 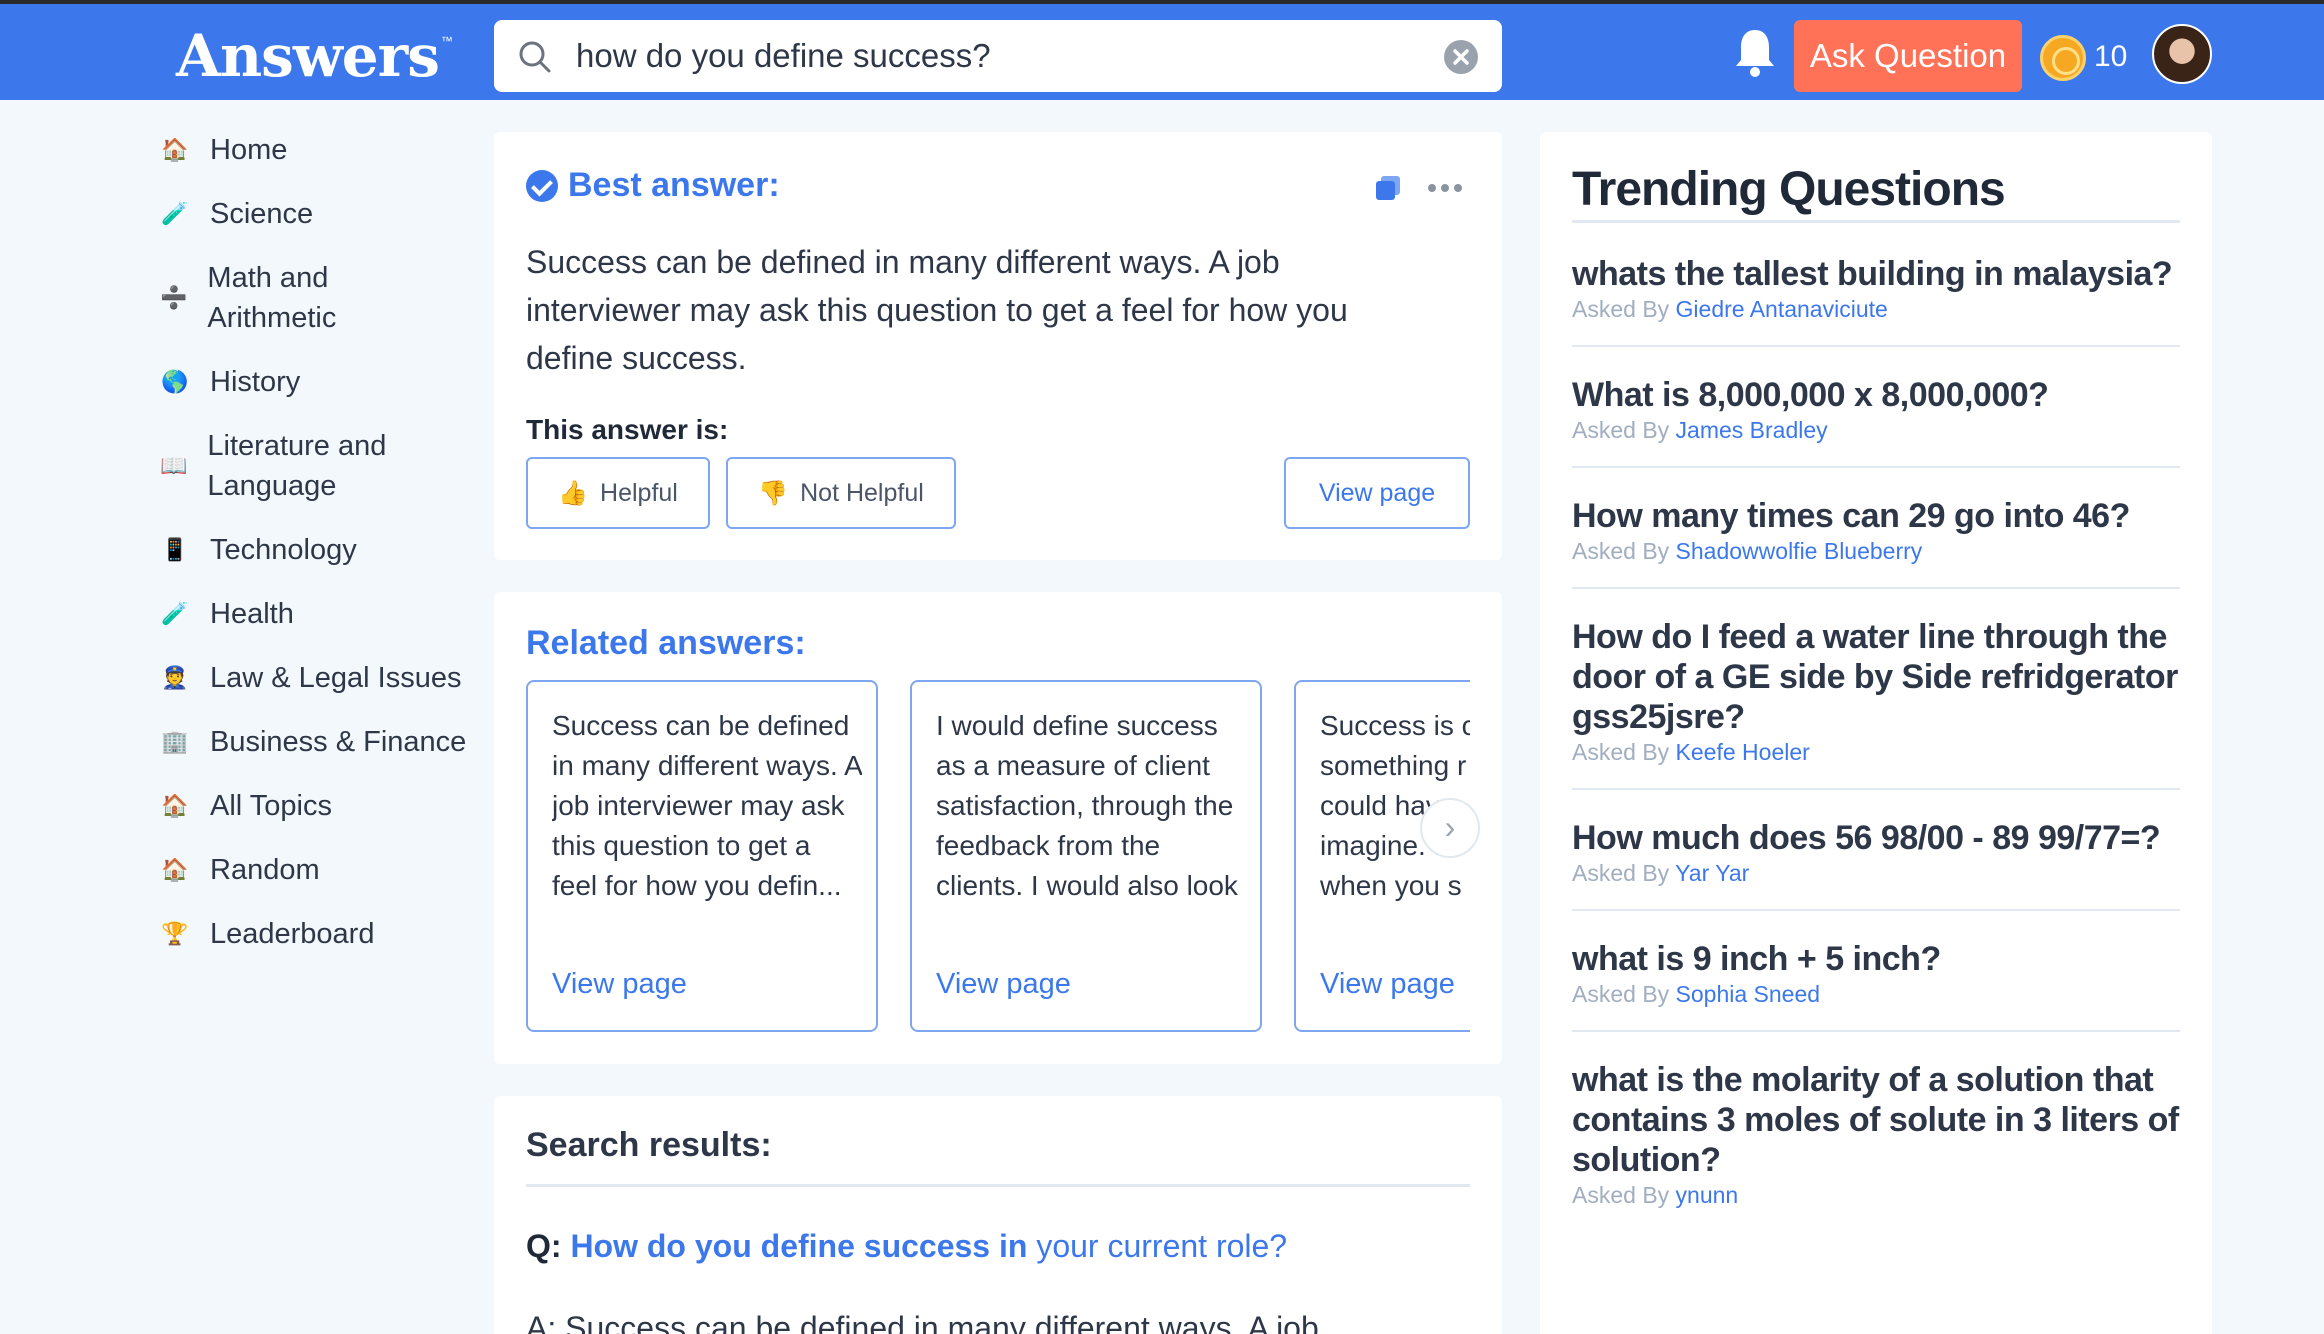 What do you see at coordinates (2063, 58) in the screenshot?
I see `coin-icon` at bounding box center [2063, 58].